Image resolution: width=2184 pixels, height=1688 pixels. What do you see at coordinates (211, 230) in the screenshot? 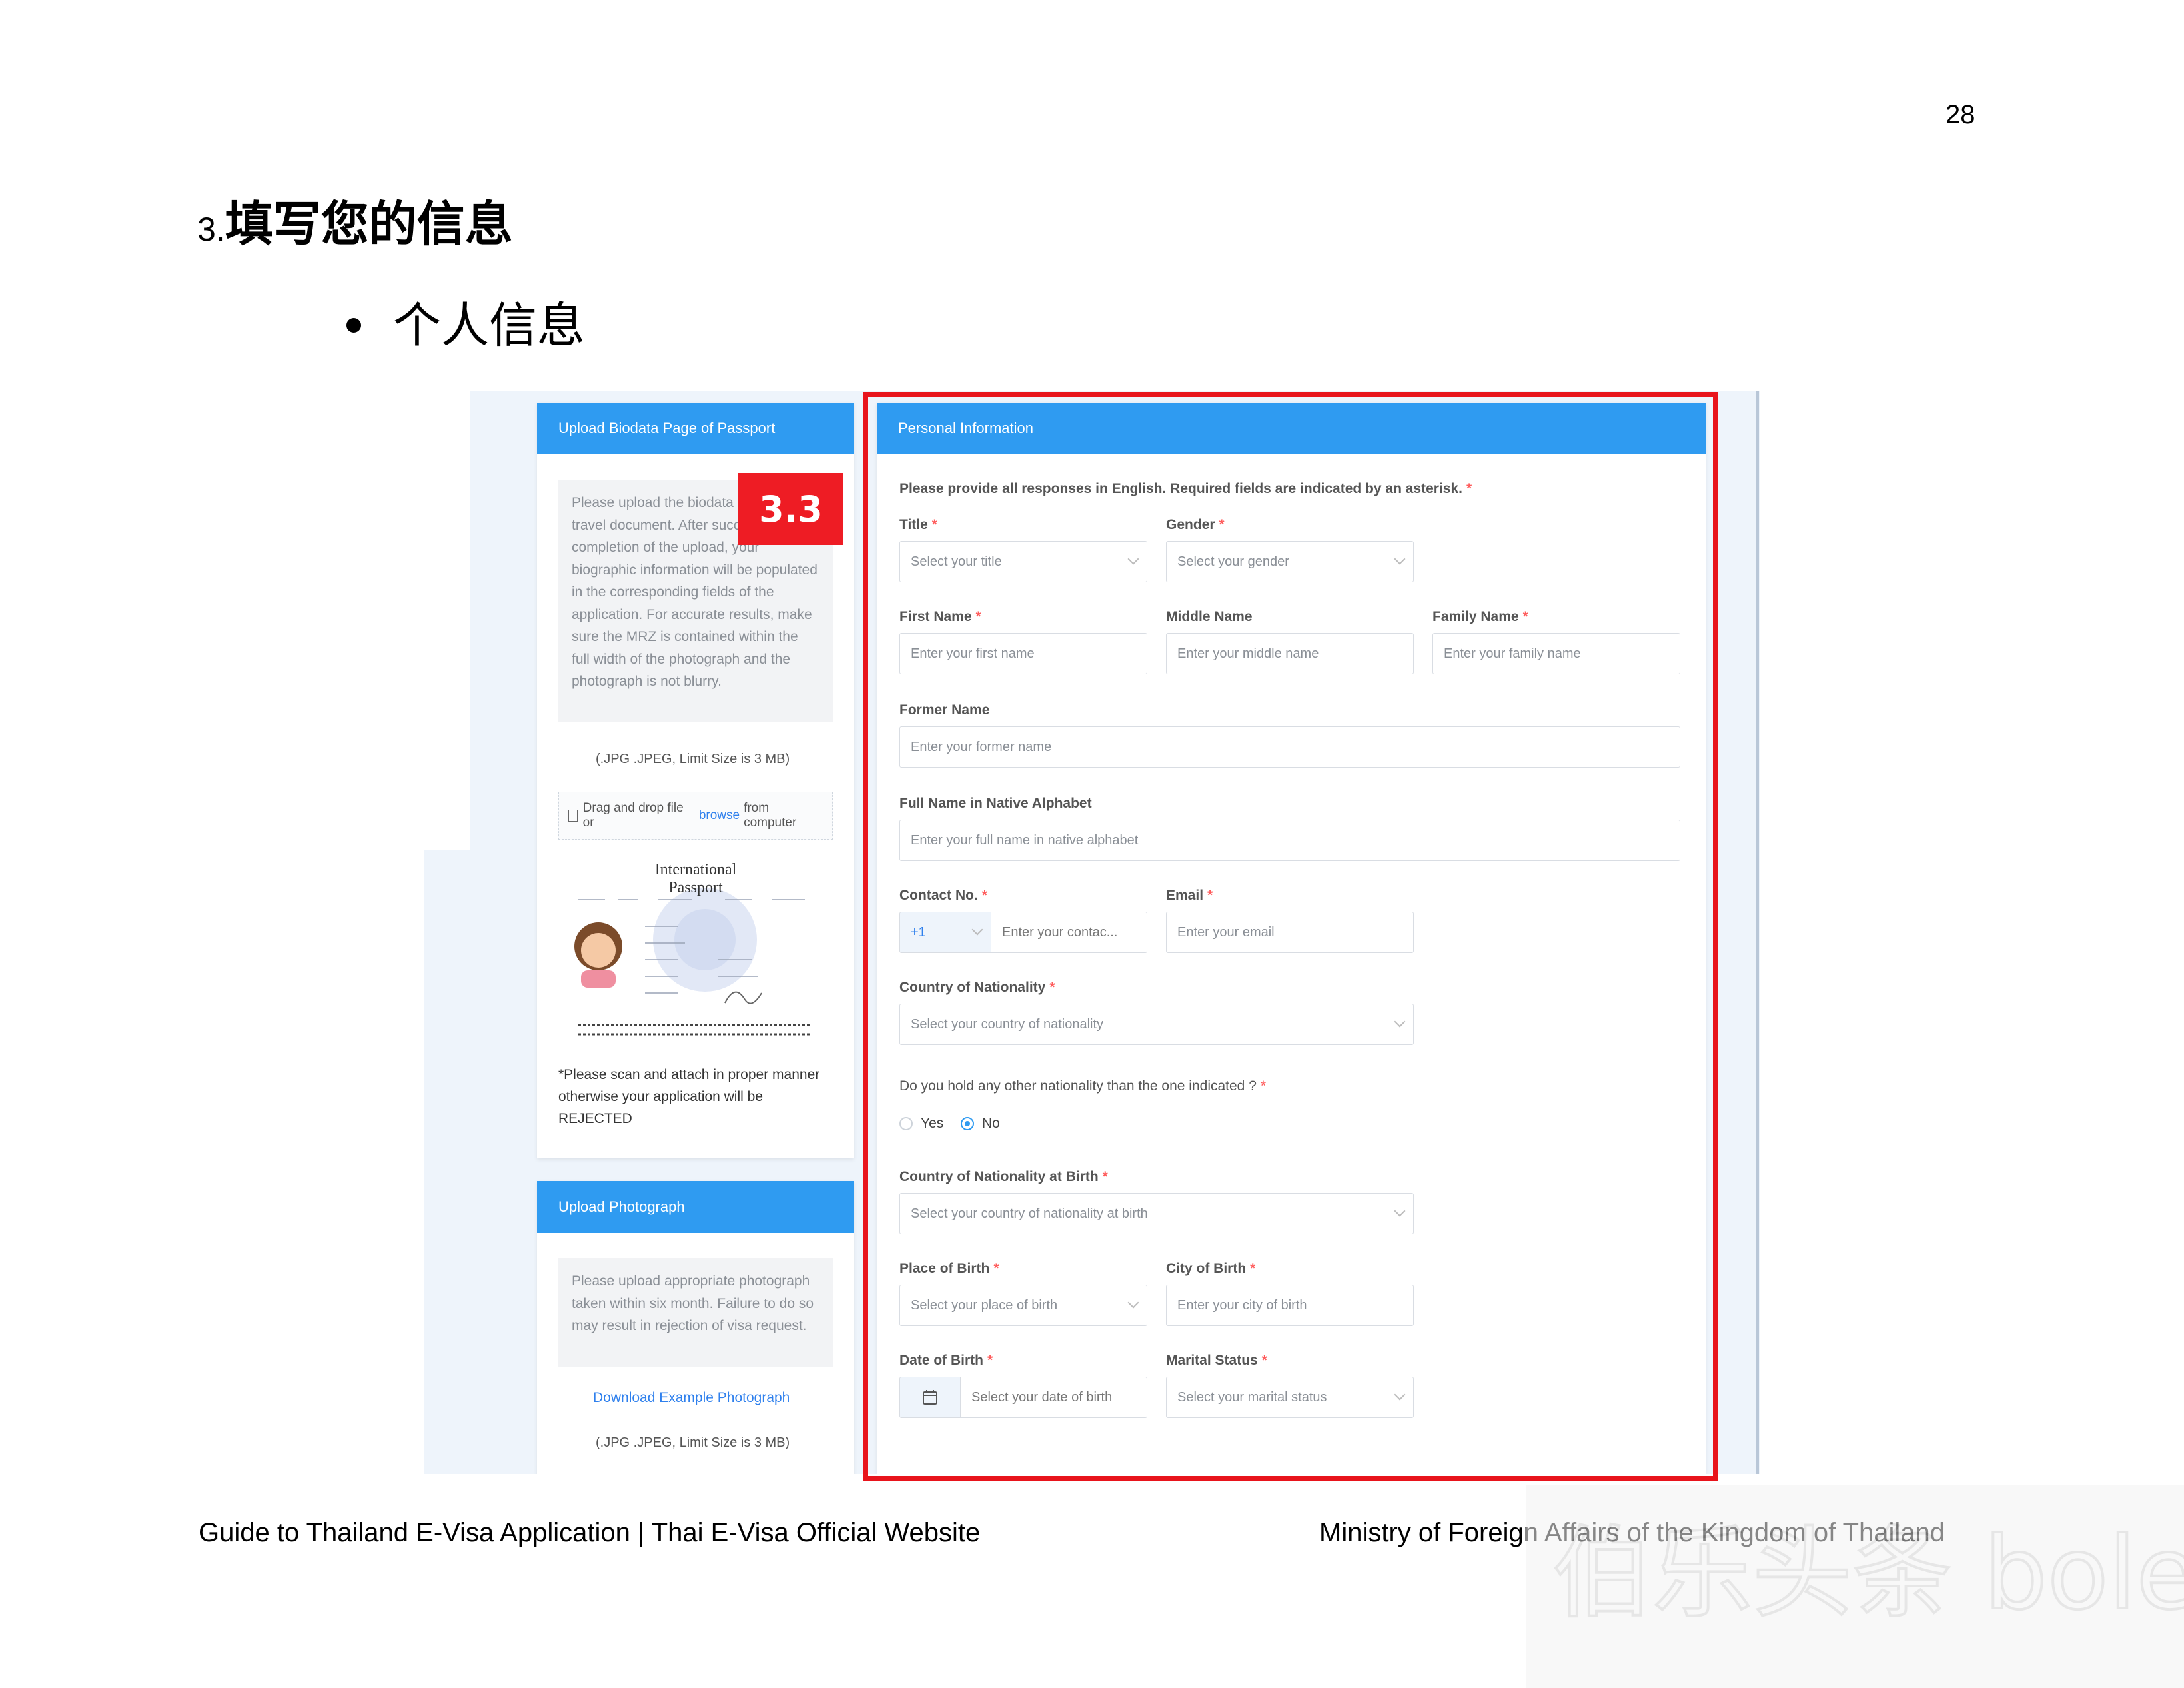
I see `section-number: 3.` at bounding box center [211, 230].